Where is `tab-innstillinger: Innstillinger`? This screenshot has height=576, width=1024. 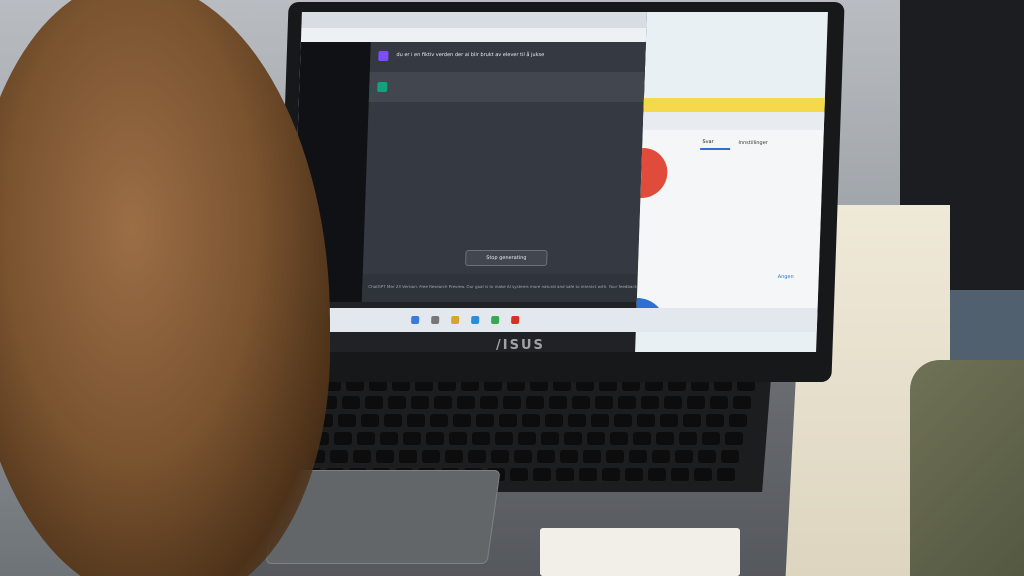
tab-innstillinger: Innstillinger is located at coordinates (753, 143).